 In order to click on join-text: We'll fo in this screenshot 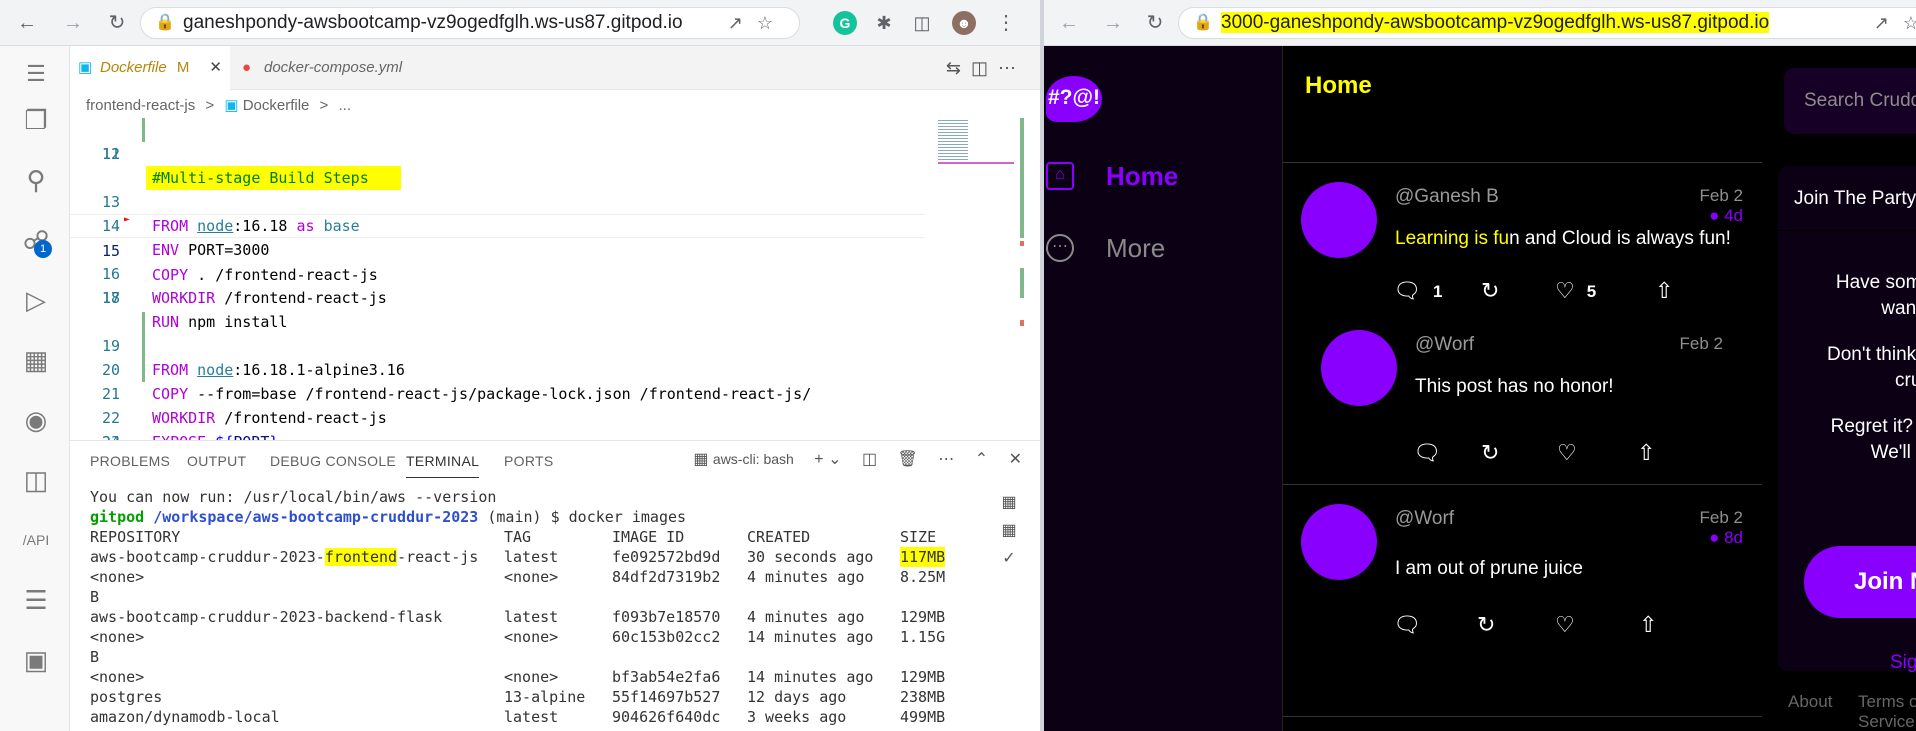, I will do `click(1893, 452)`.